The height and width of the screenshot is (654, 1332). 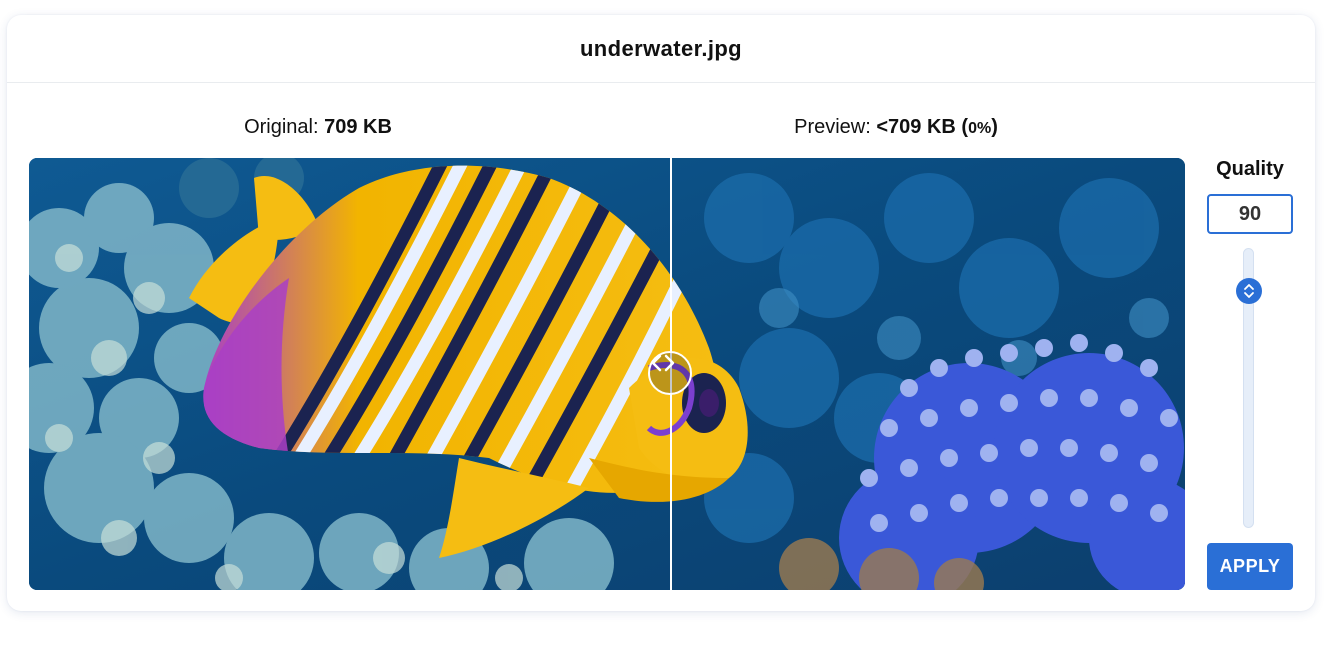 What do you see at coordinates (284, 127) in the screenshot?
I see `original-label-text: Original:` at bounding box center [284, 127].